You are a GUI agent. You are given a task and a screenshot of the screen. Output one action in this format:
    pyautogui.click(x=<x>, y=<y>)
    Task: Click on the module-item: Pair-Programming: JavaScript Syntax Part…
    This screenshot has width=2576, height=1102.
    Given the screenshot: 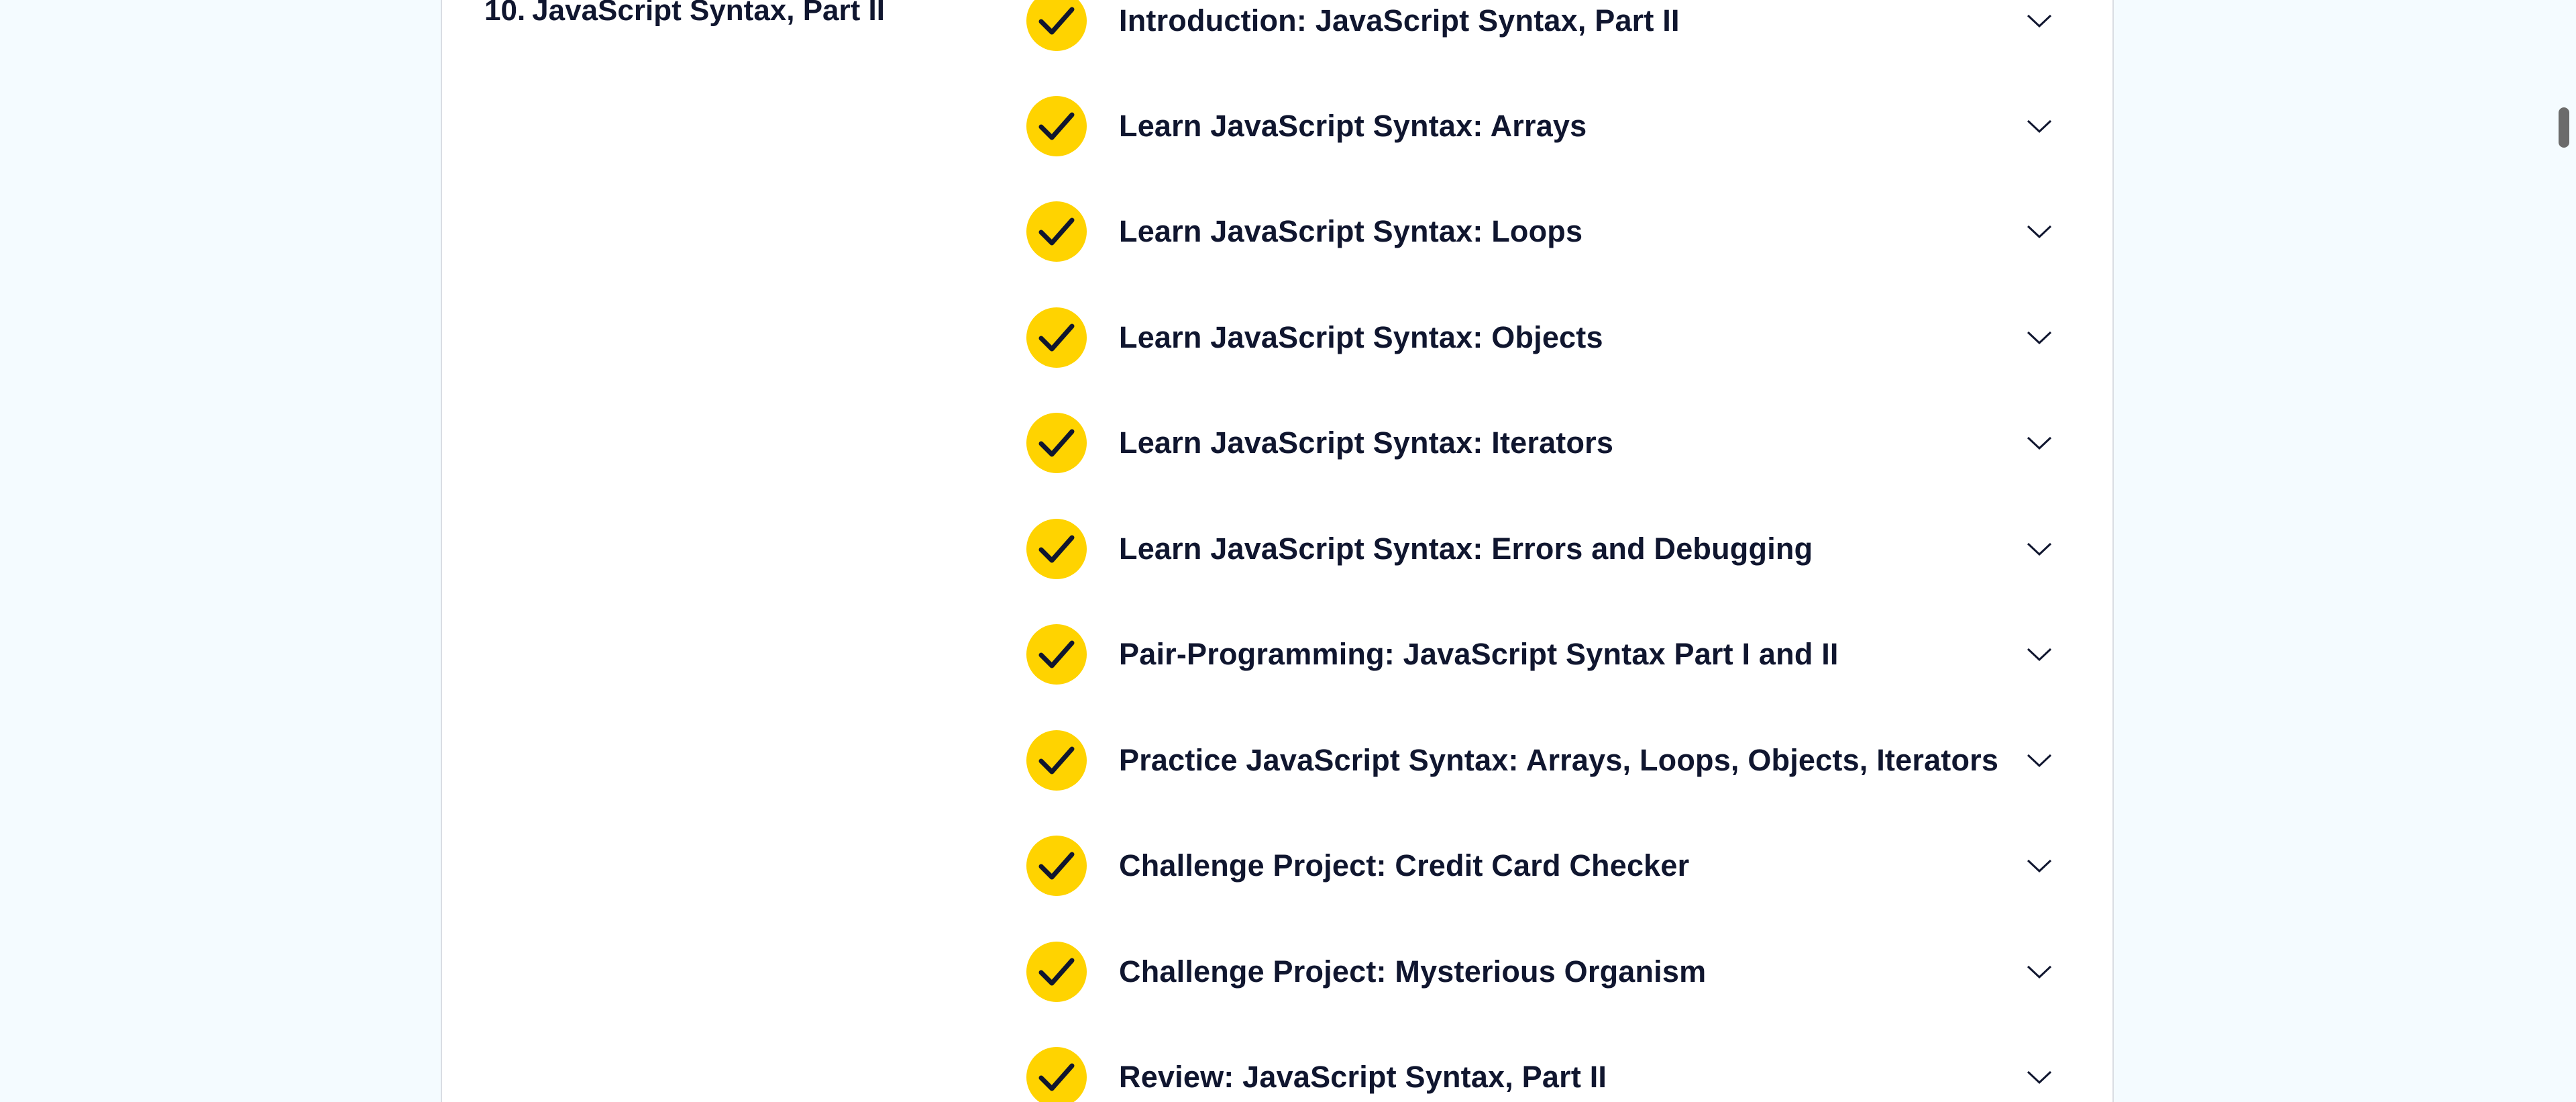 What is the action you would take?
    pyautogui.click(x=1539, y=654)
    